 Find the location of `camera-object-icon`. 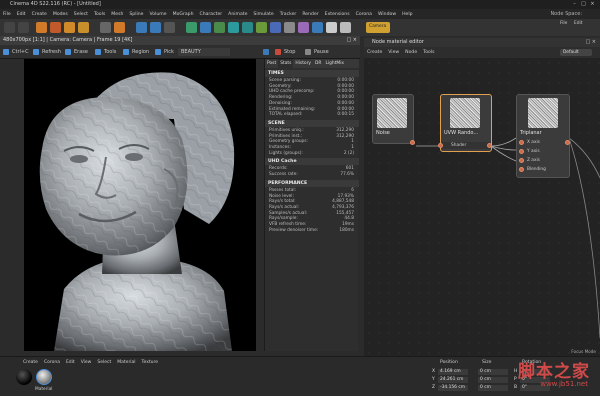

camera-object-icon is located at coordinates (275, 27).